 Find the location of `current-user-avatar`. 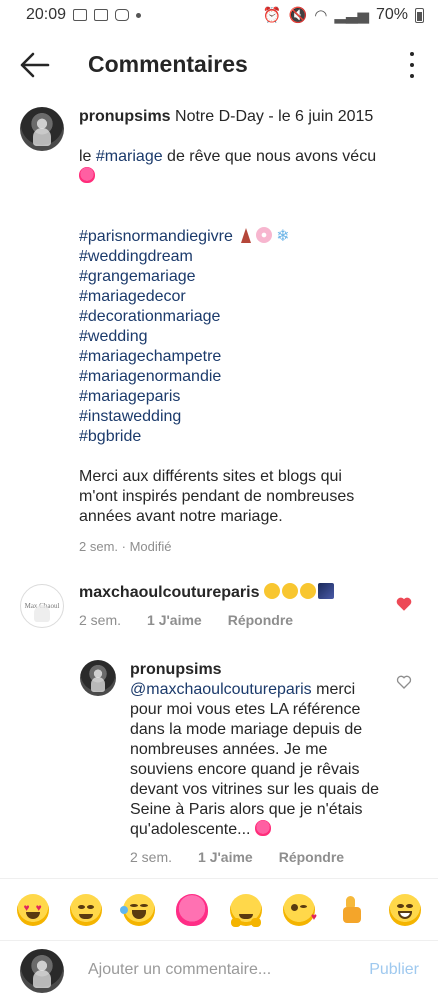

current-user-avatar is located at coordinates (42, 971).